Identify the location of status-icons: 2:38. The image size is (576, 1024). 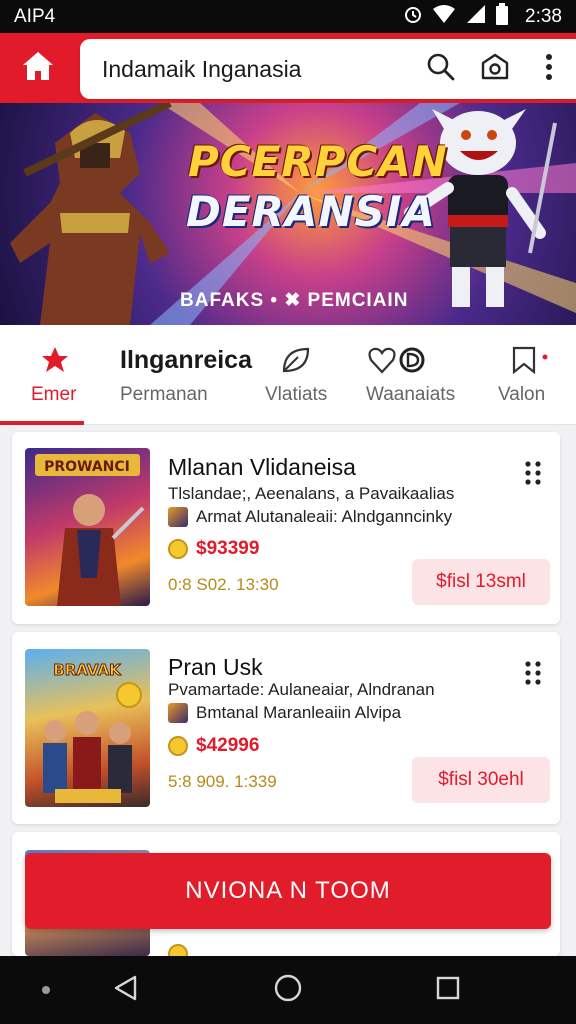
(482, 16).